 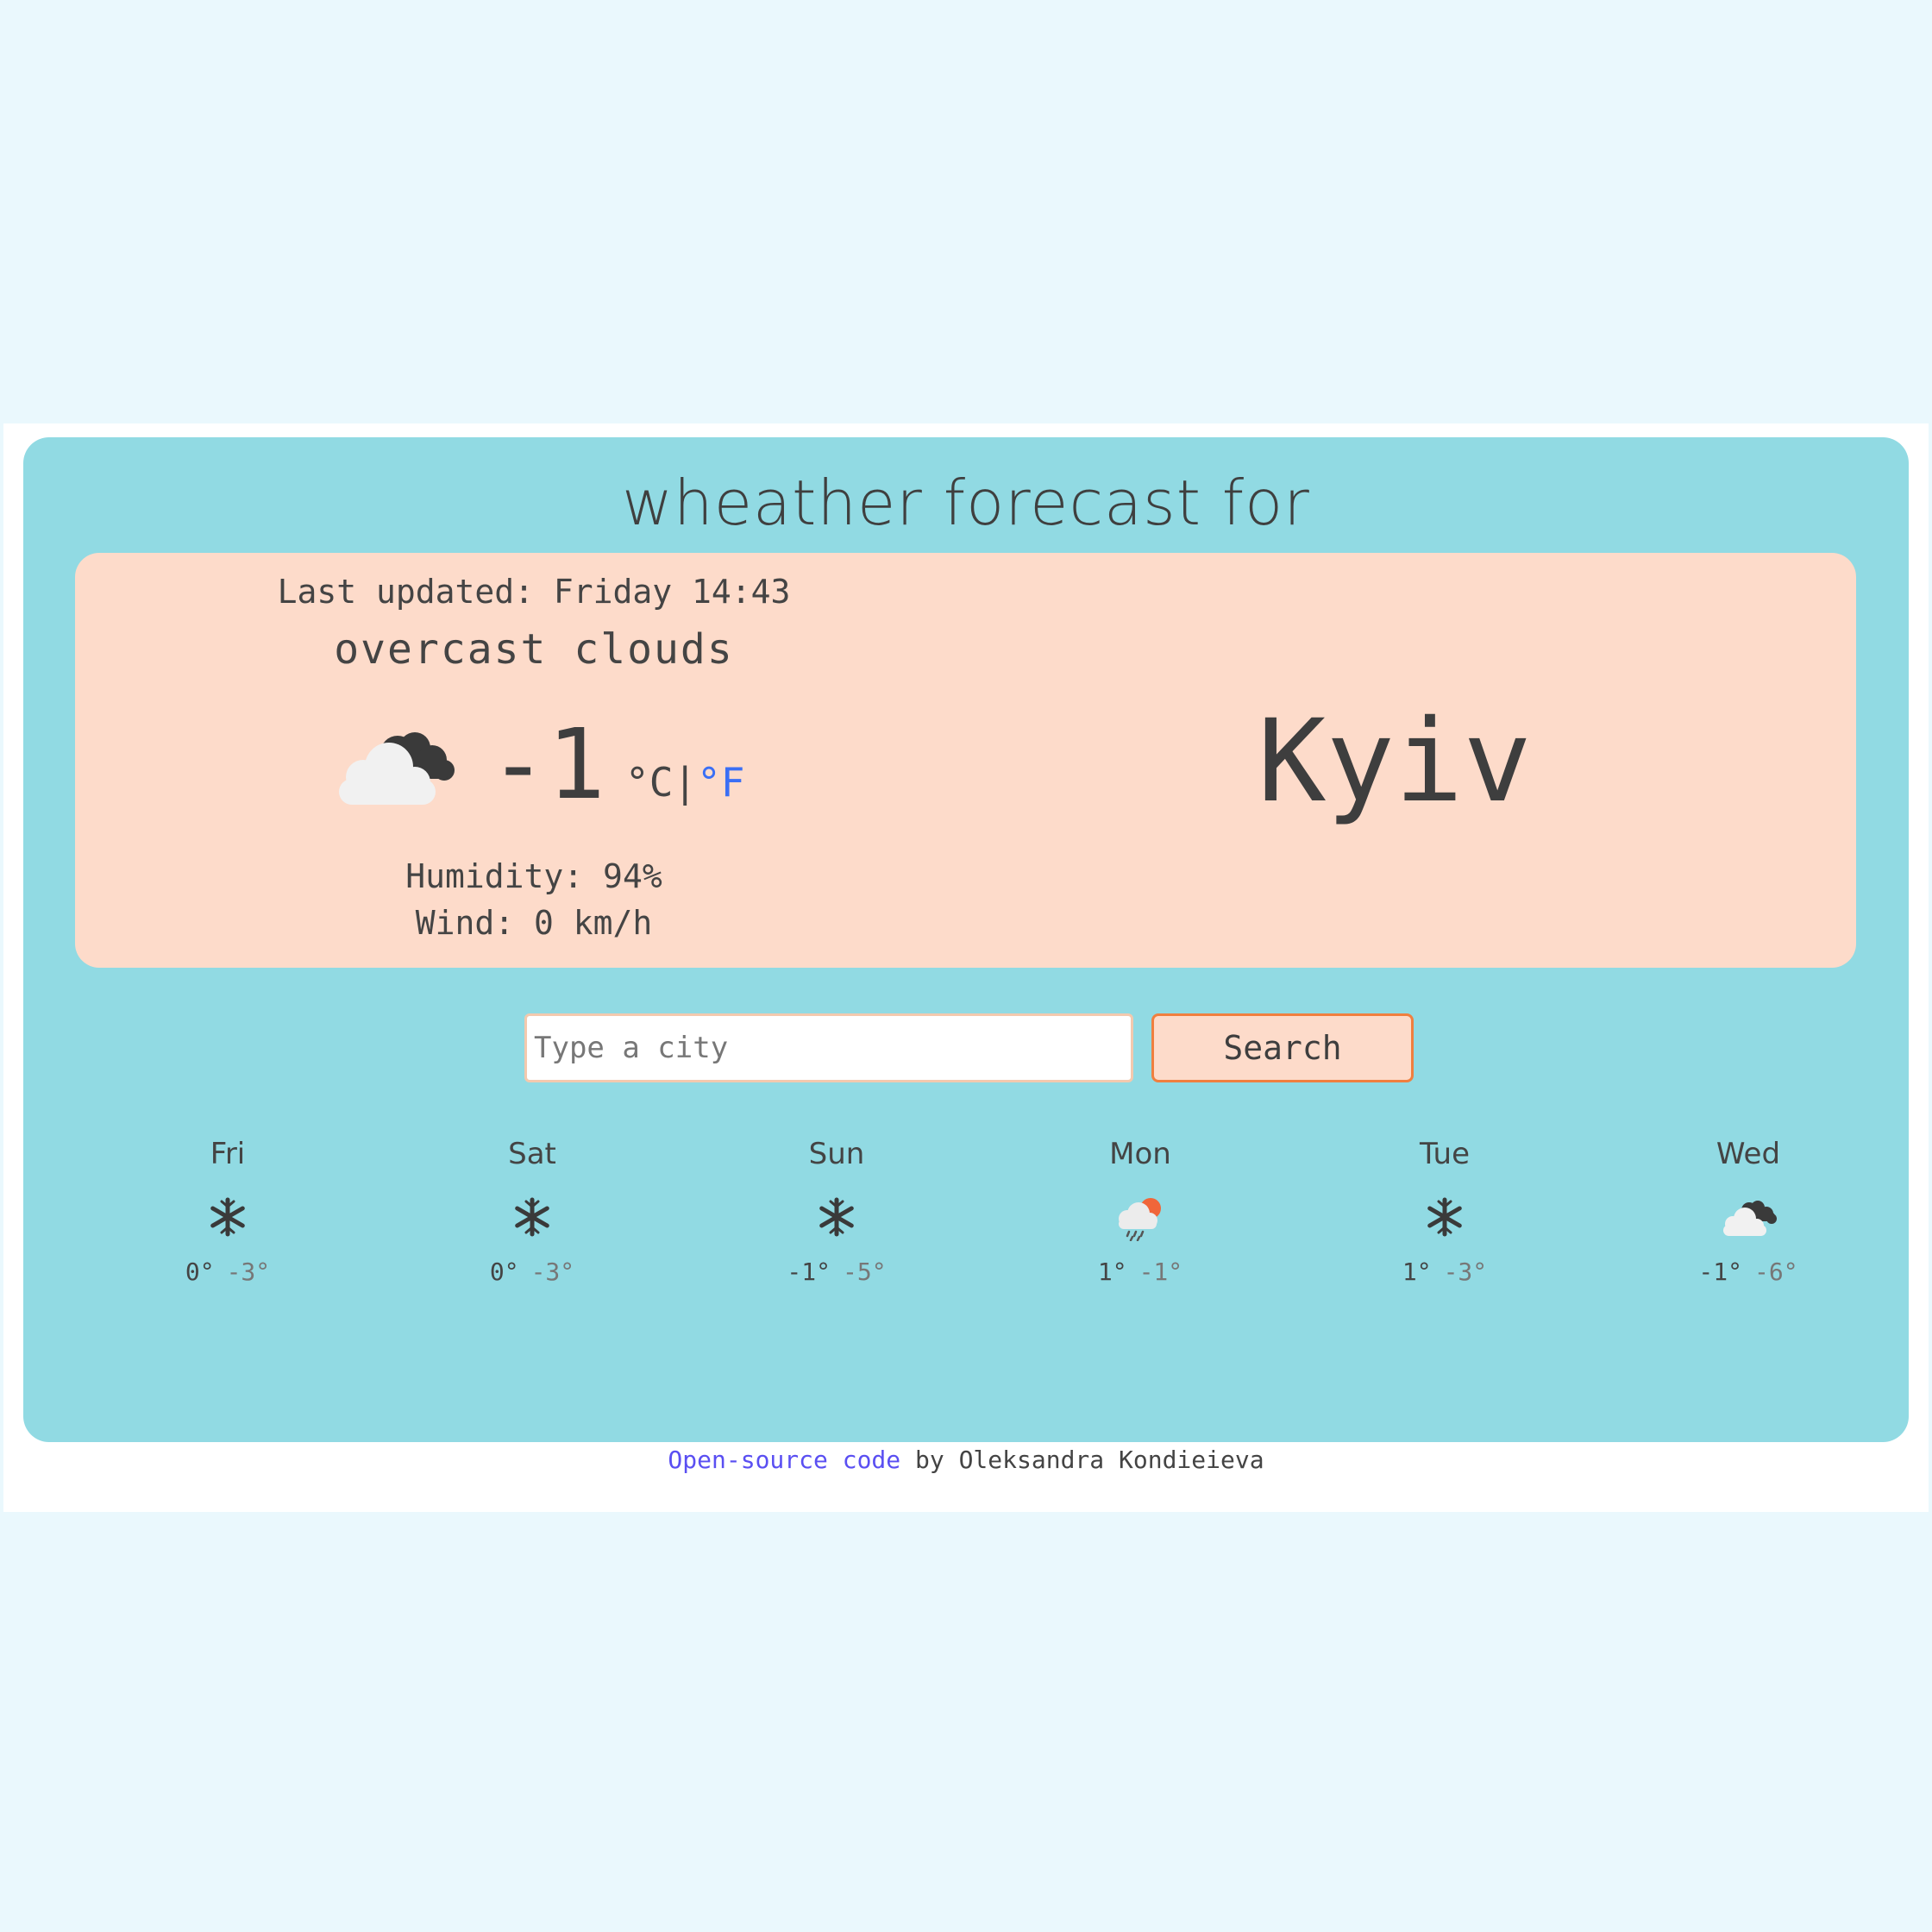 I want to click on unit-switch: °C|°F, so click(x=684, y=782).